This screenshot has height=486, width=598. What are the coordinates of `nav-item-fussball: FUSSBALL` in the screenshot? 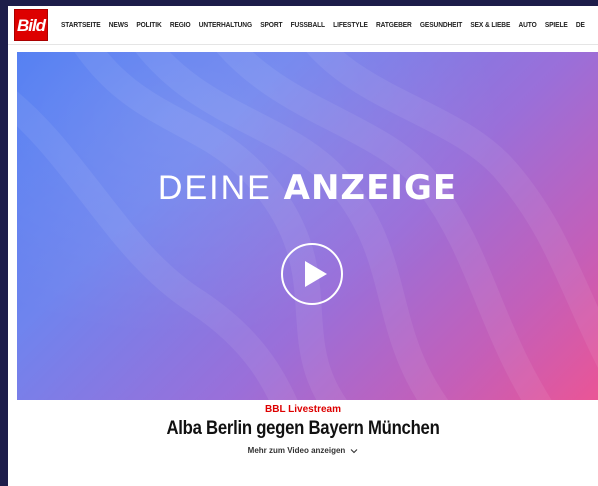 It's located at (308, 25).